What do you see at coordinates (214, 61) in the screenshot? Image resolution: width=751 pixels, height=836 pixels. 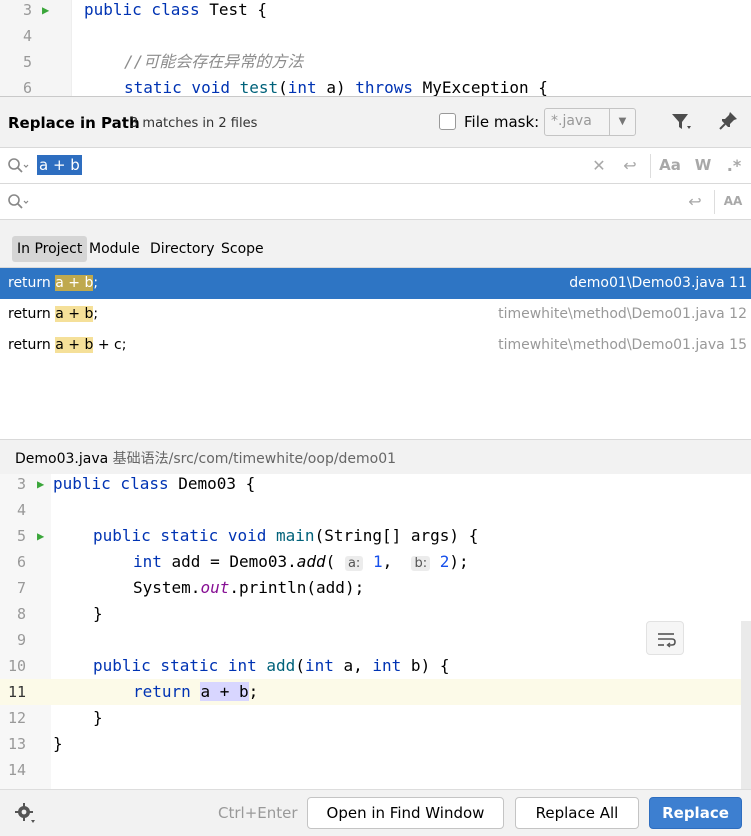 I see `code-comment: //可能会存在异常的方法` at bounding box center [214, 61].